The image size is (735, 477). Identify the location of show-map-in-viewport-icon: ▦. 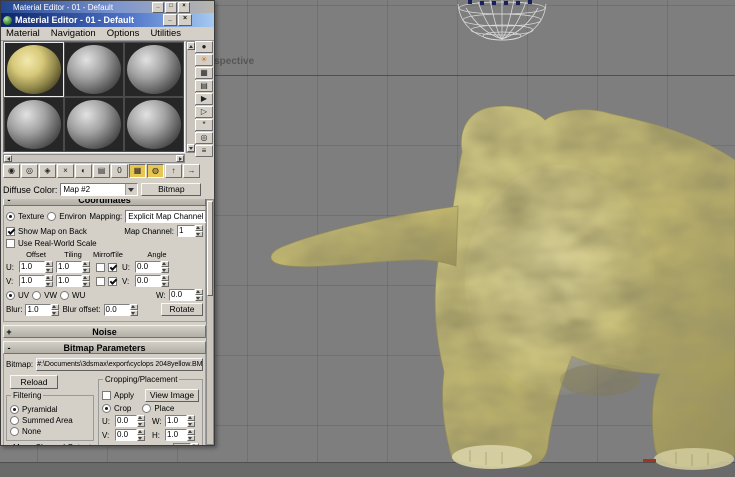
(137, 171).